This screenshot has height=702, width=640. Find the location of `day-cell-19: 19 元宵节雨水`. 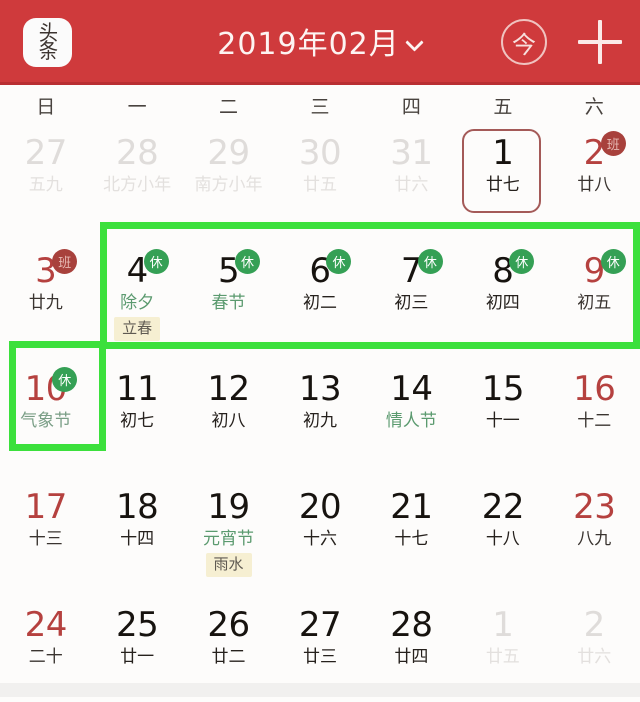

day-cell-19: 19 元宵节雨水 is located at coordinates (228, 538).